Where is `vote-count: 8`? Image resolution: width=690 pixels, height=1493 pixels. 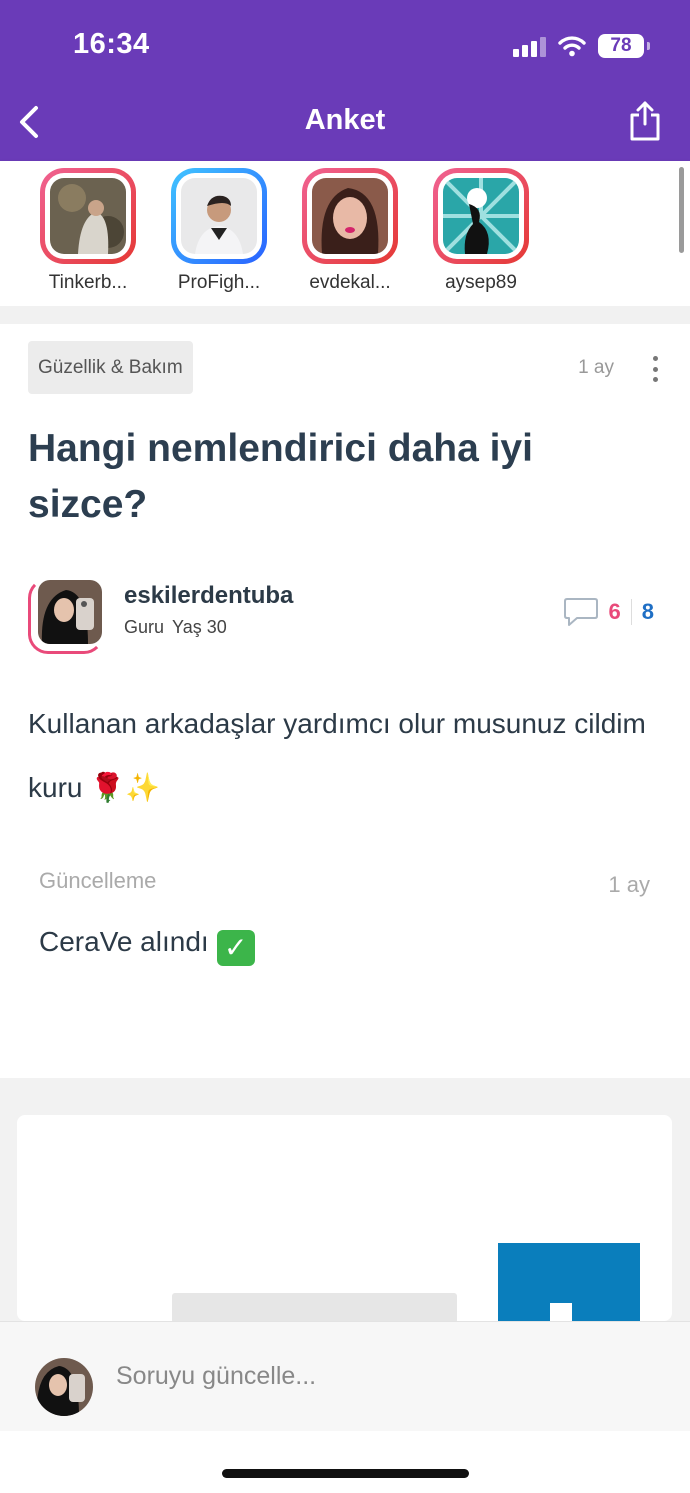 vote-count: 8 is located at coordinates (647, 611).